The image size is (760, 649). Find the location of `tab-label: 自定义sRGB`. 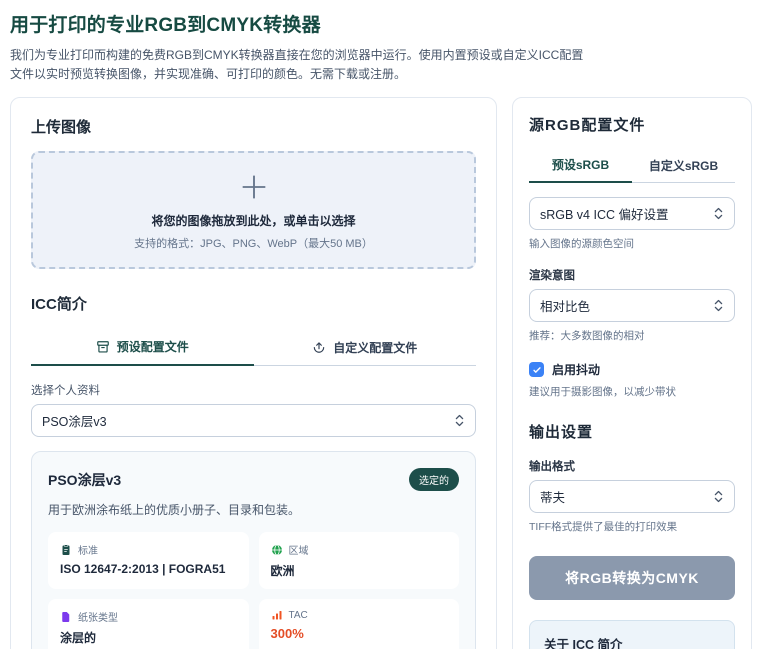

tab-label: 自定义sRGB is located at coordinates (683, 165).